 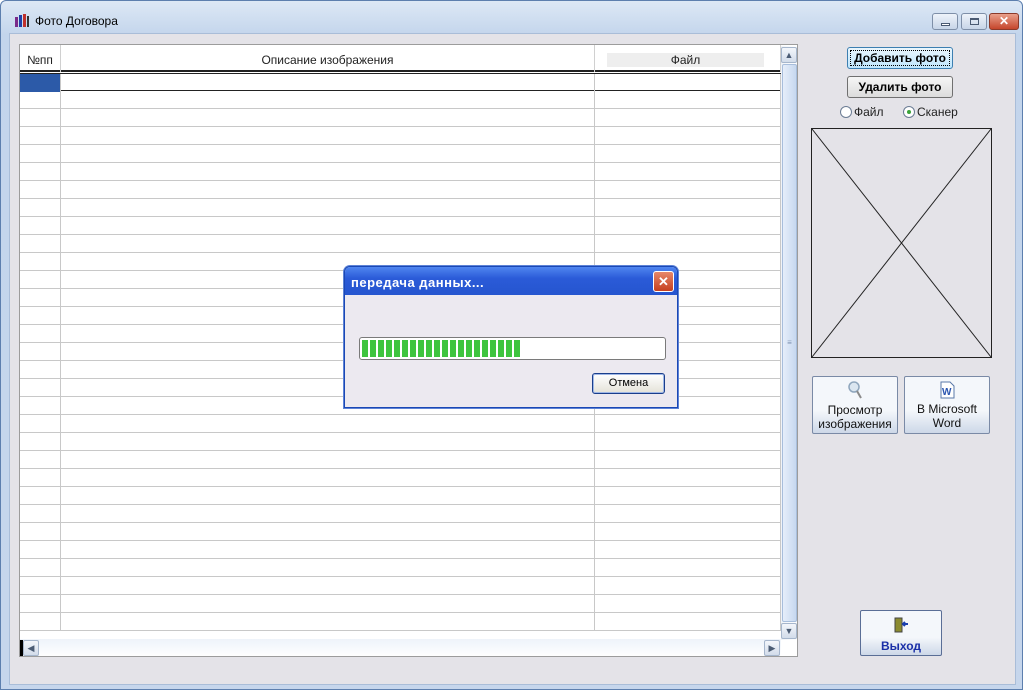 What do you see at coordinates (900, 87) in the screenshot?
I see `delete-photo-button: Удалить фото` at bounding box center [900, 87].